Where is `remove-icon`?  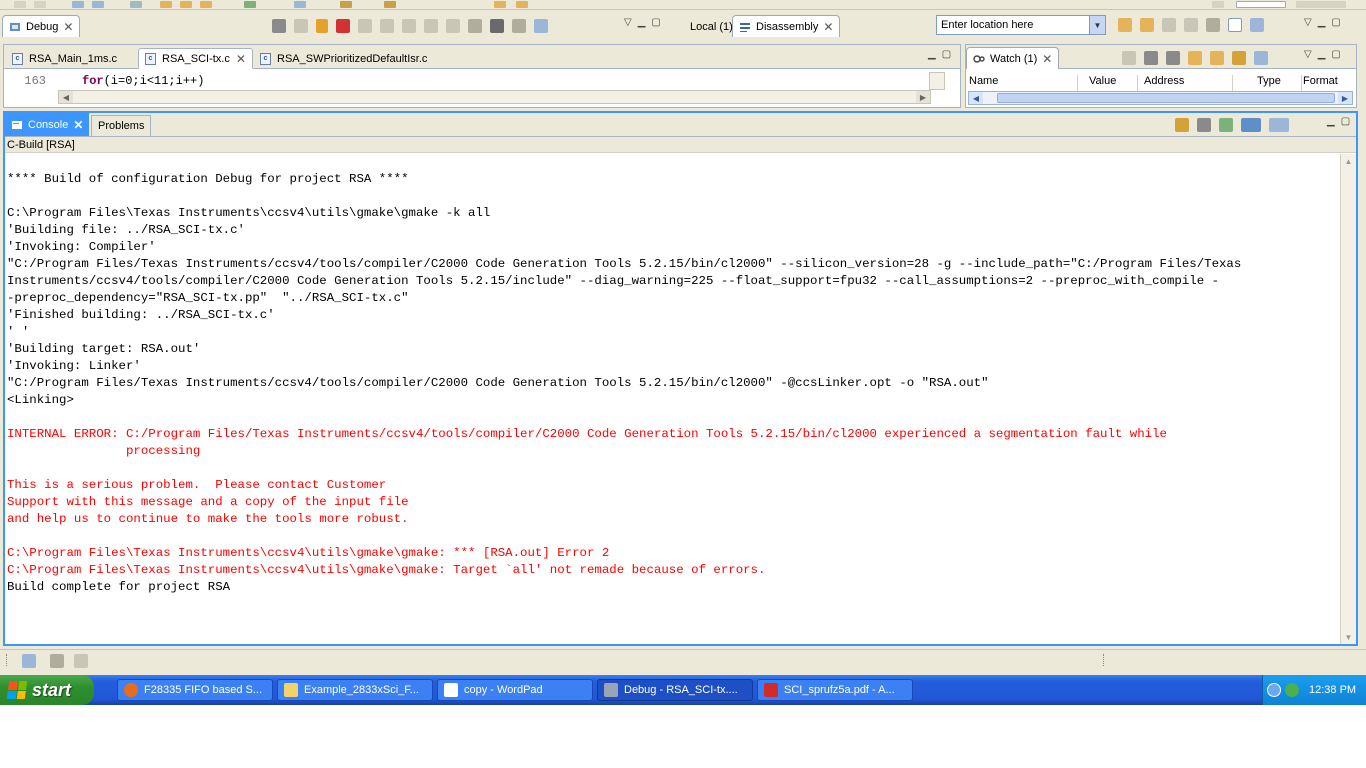 remove-icon is located at coordinates (1151, 58).